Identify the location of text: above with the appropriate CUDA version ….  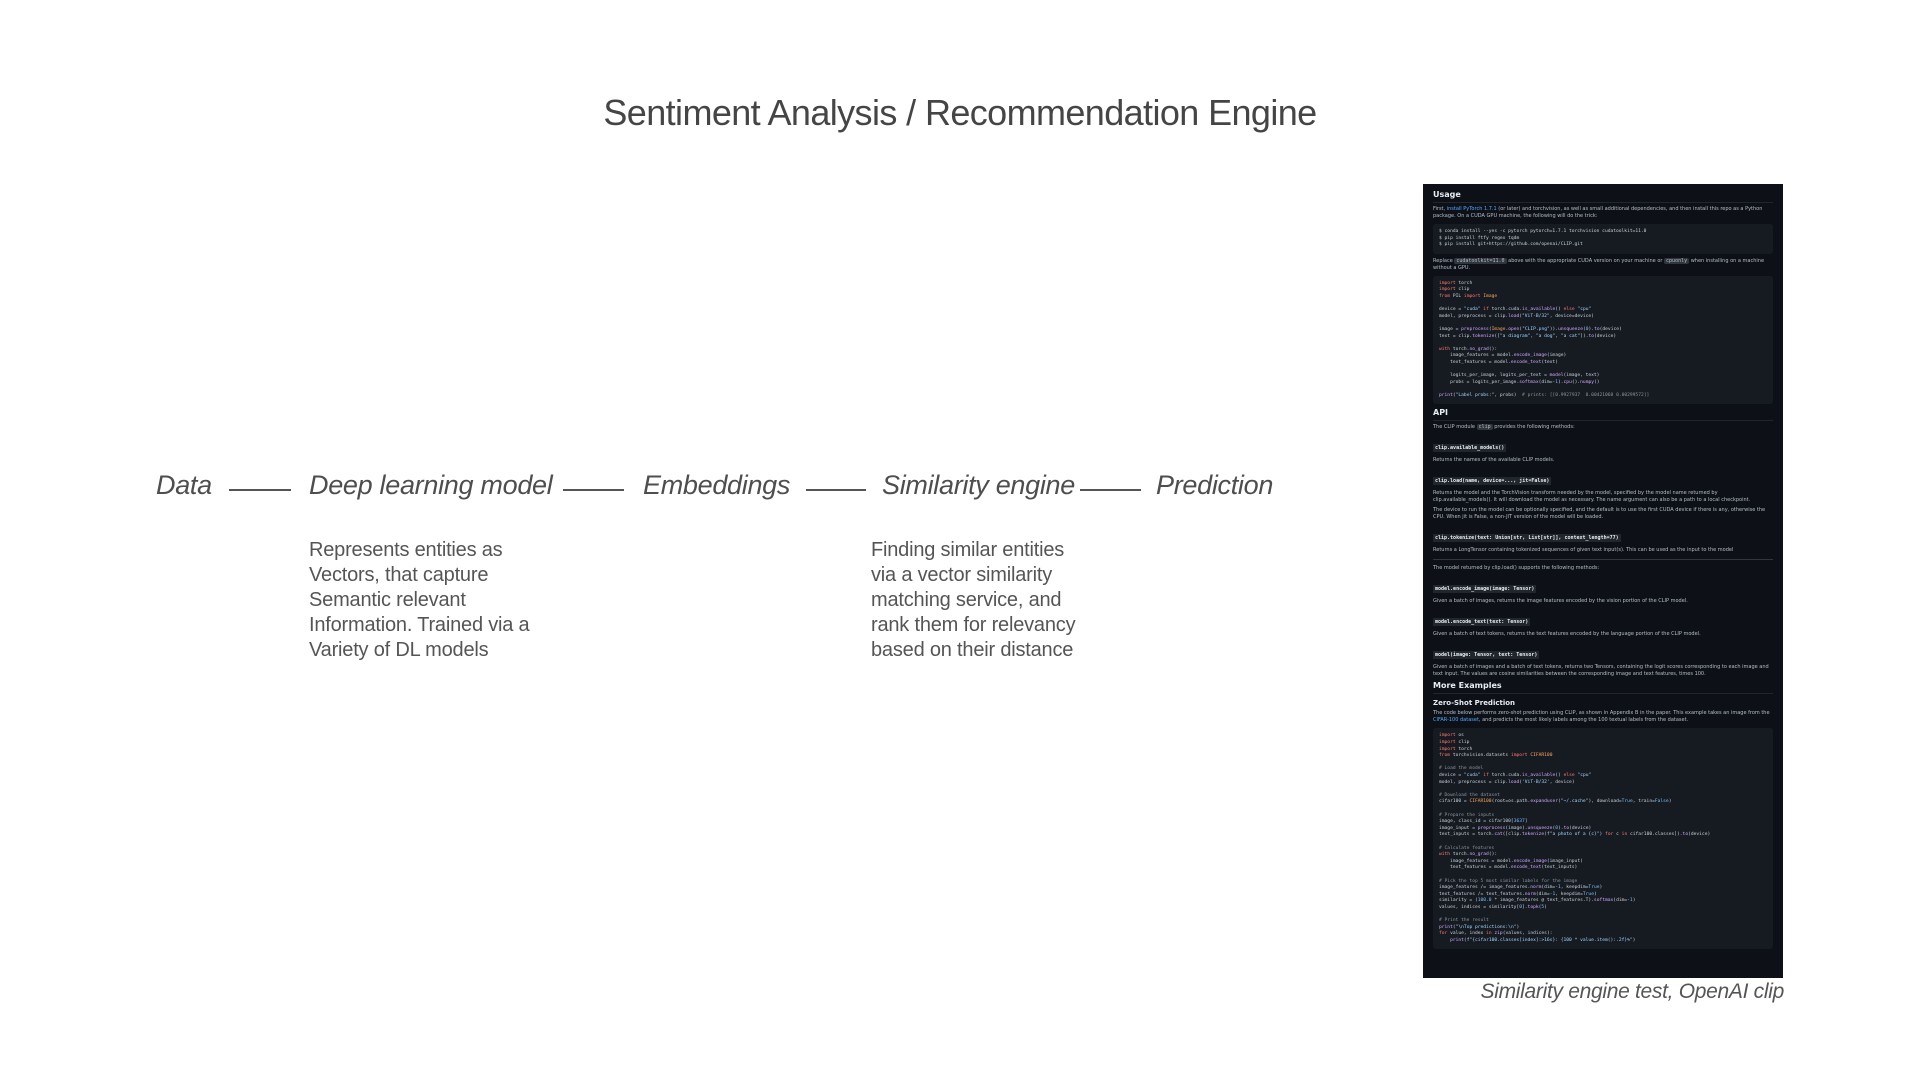
(1585, 260).